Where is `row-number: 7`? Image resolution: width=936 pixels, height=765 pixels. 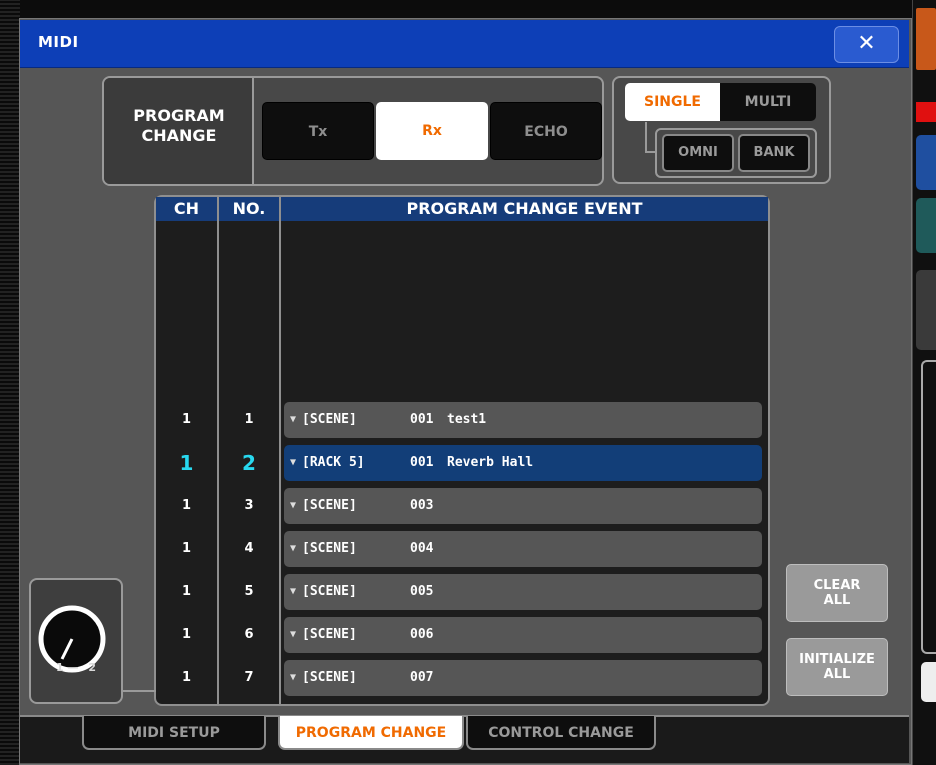 row-number: 7 is located at coordinates (249, 677).